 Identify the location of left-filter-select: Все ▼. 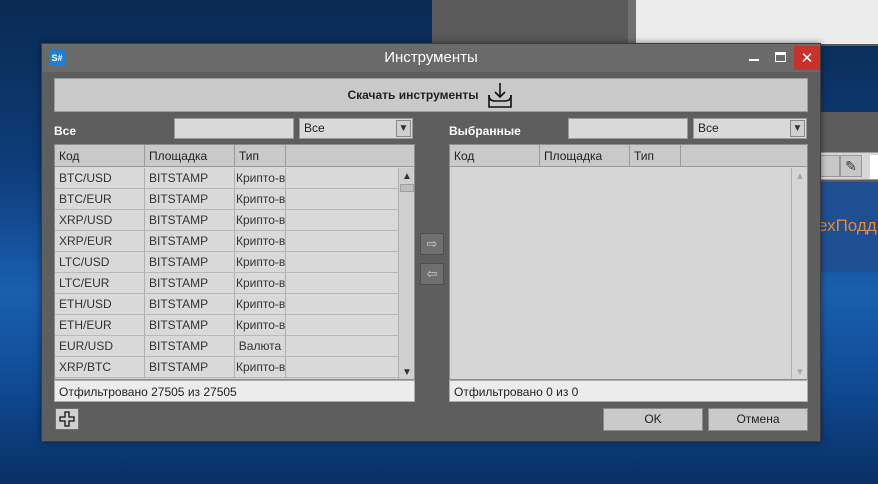
(356, 128).